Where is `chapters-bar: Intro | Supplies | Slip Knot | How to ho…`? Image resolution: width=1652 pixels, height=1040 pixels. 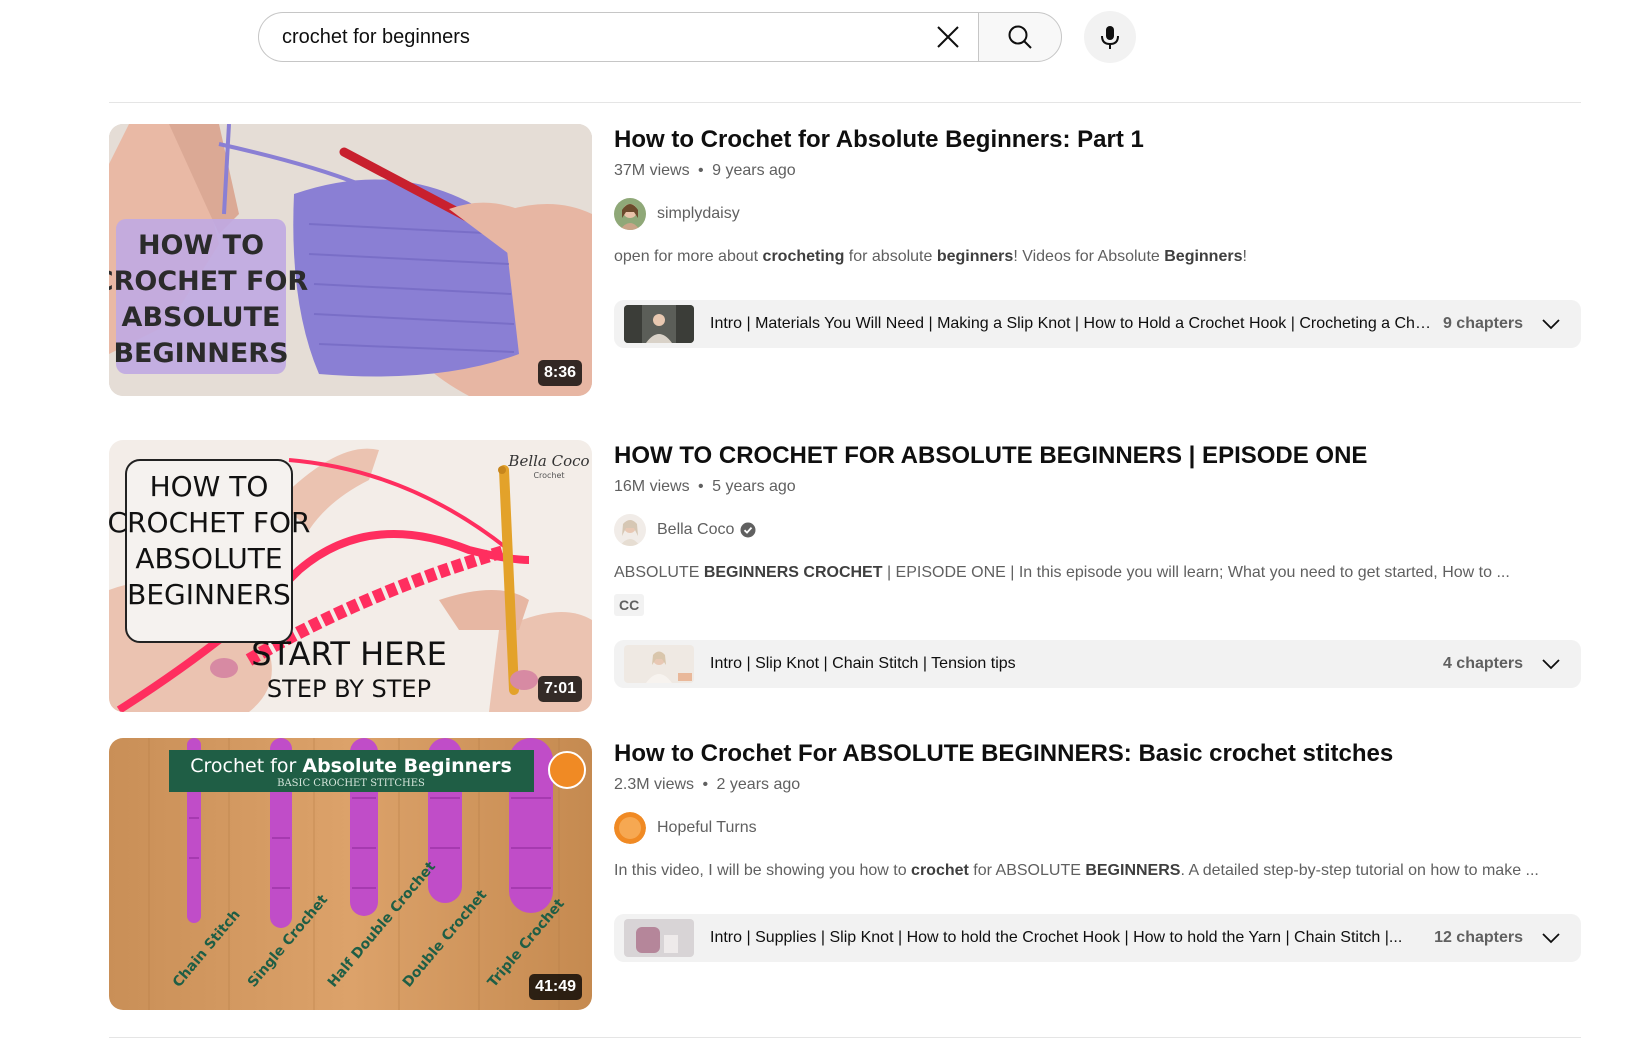
chapters-bar: Intro | Supplies | Slip Knot | How to ho… is located at coordinates (1097, 938).